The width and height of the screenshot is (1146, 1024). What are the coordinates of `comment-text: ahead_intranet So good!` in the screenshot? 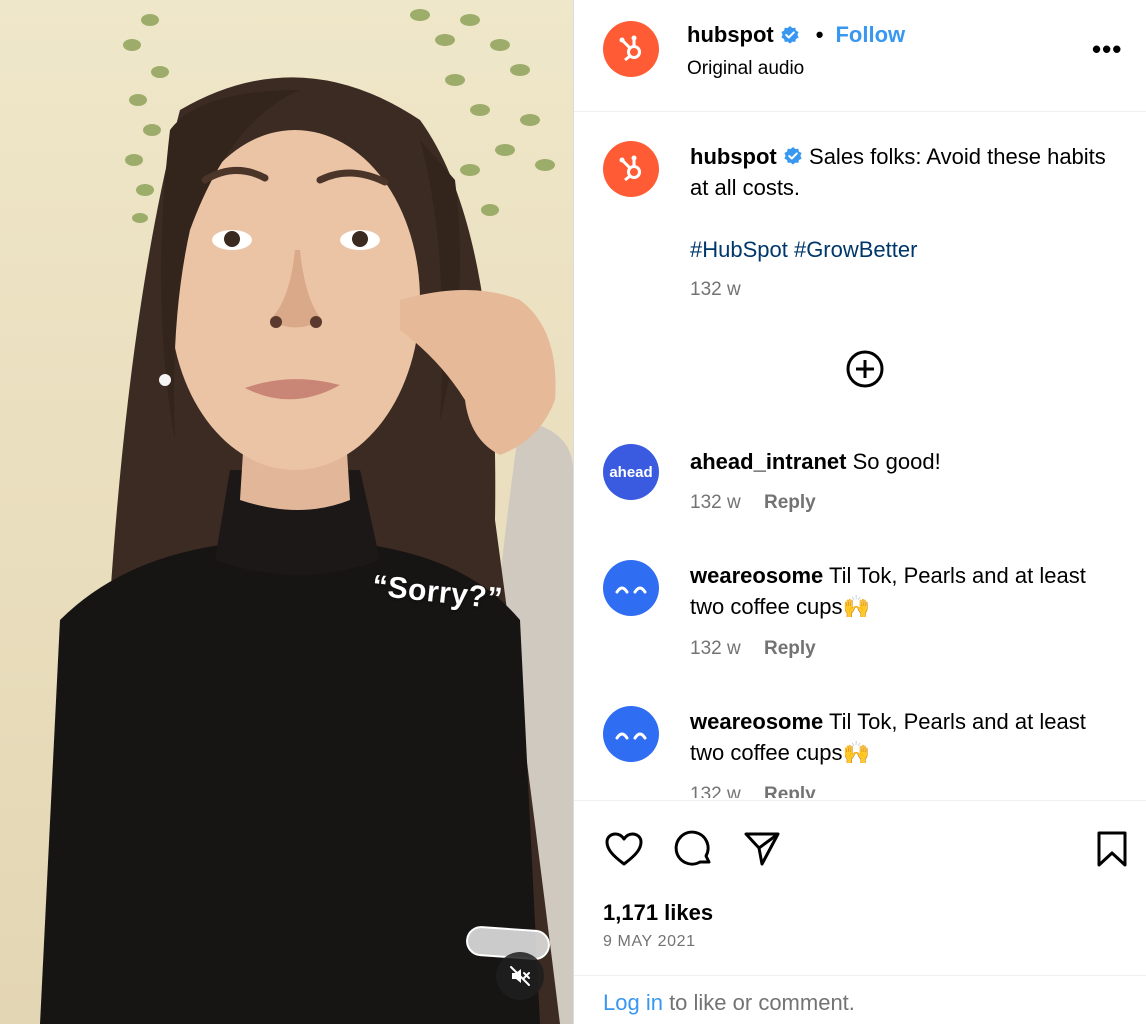 It's located at (900, 461).